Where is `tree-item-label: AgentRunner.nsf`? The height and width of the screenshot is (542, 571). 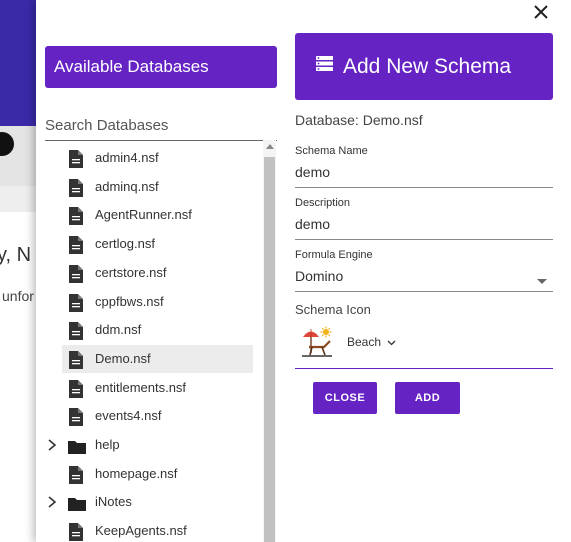 tree-item-label: AgentRunner.nsf is located at coordinates (143, 215).